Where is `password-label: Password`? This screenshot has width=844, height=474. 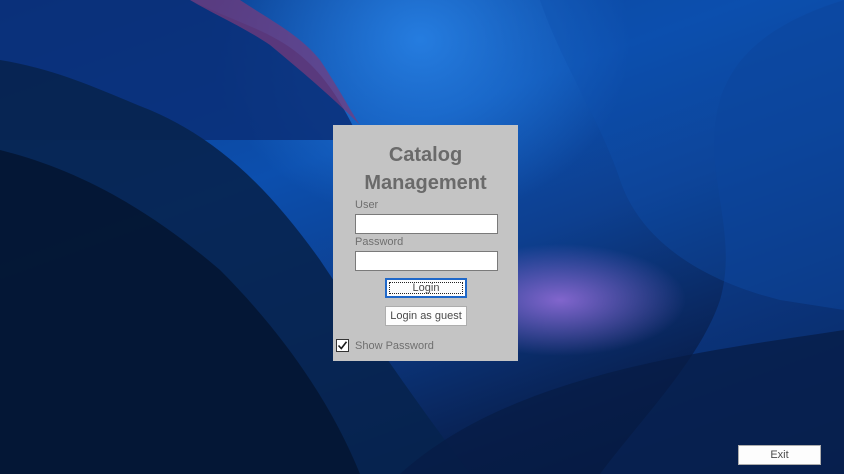 password-label: Password is located at coordinates (379, 242).